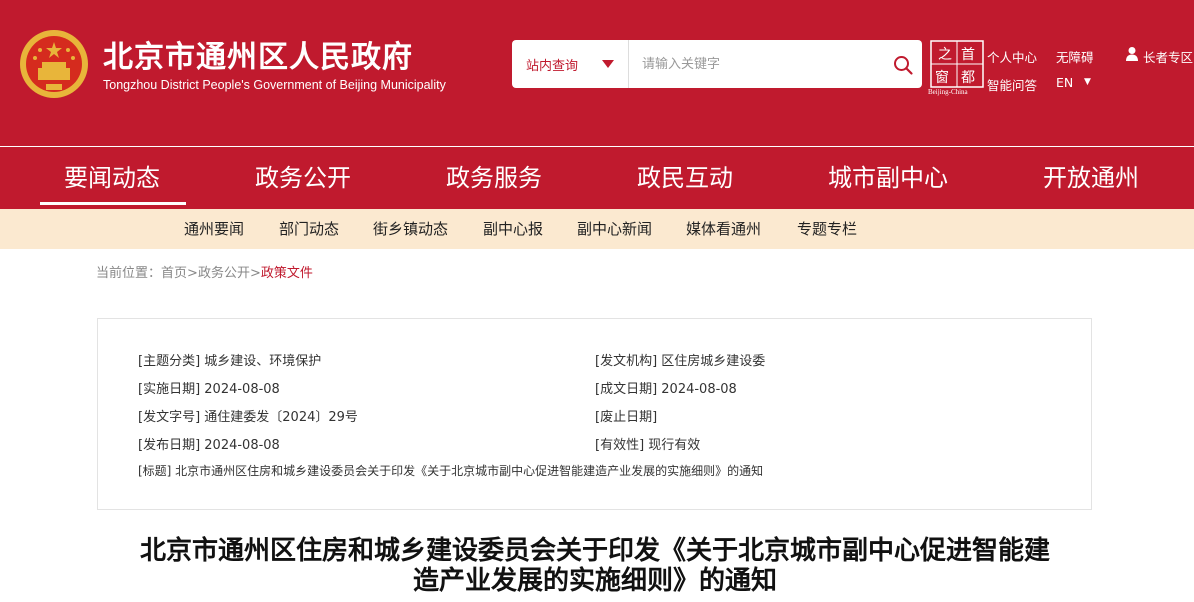  Describe the element at coordinates (685, 178) in the screenshot. I see `nav-item-interaction: 政民互动` at that location.